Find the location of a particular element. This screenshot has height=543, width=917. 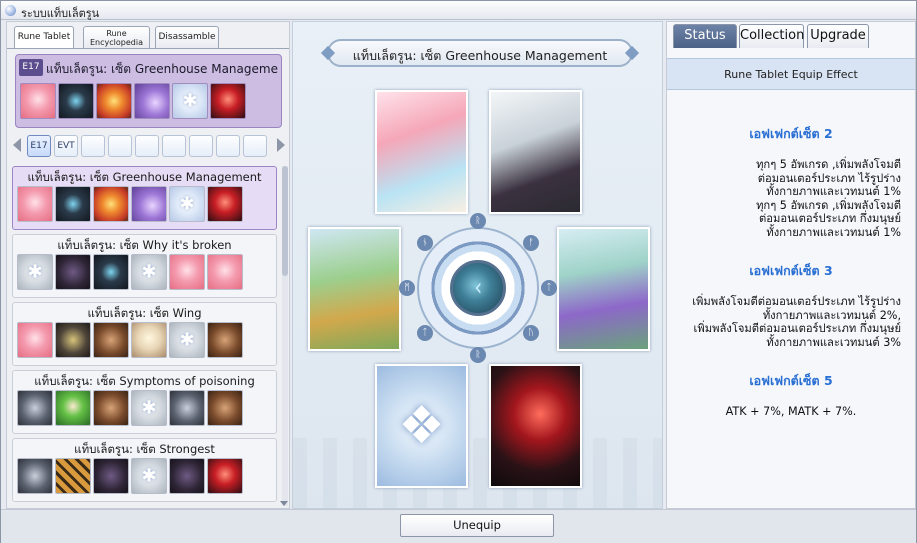

rune-card-red-flower is located at coordinates (228, 101).